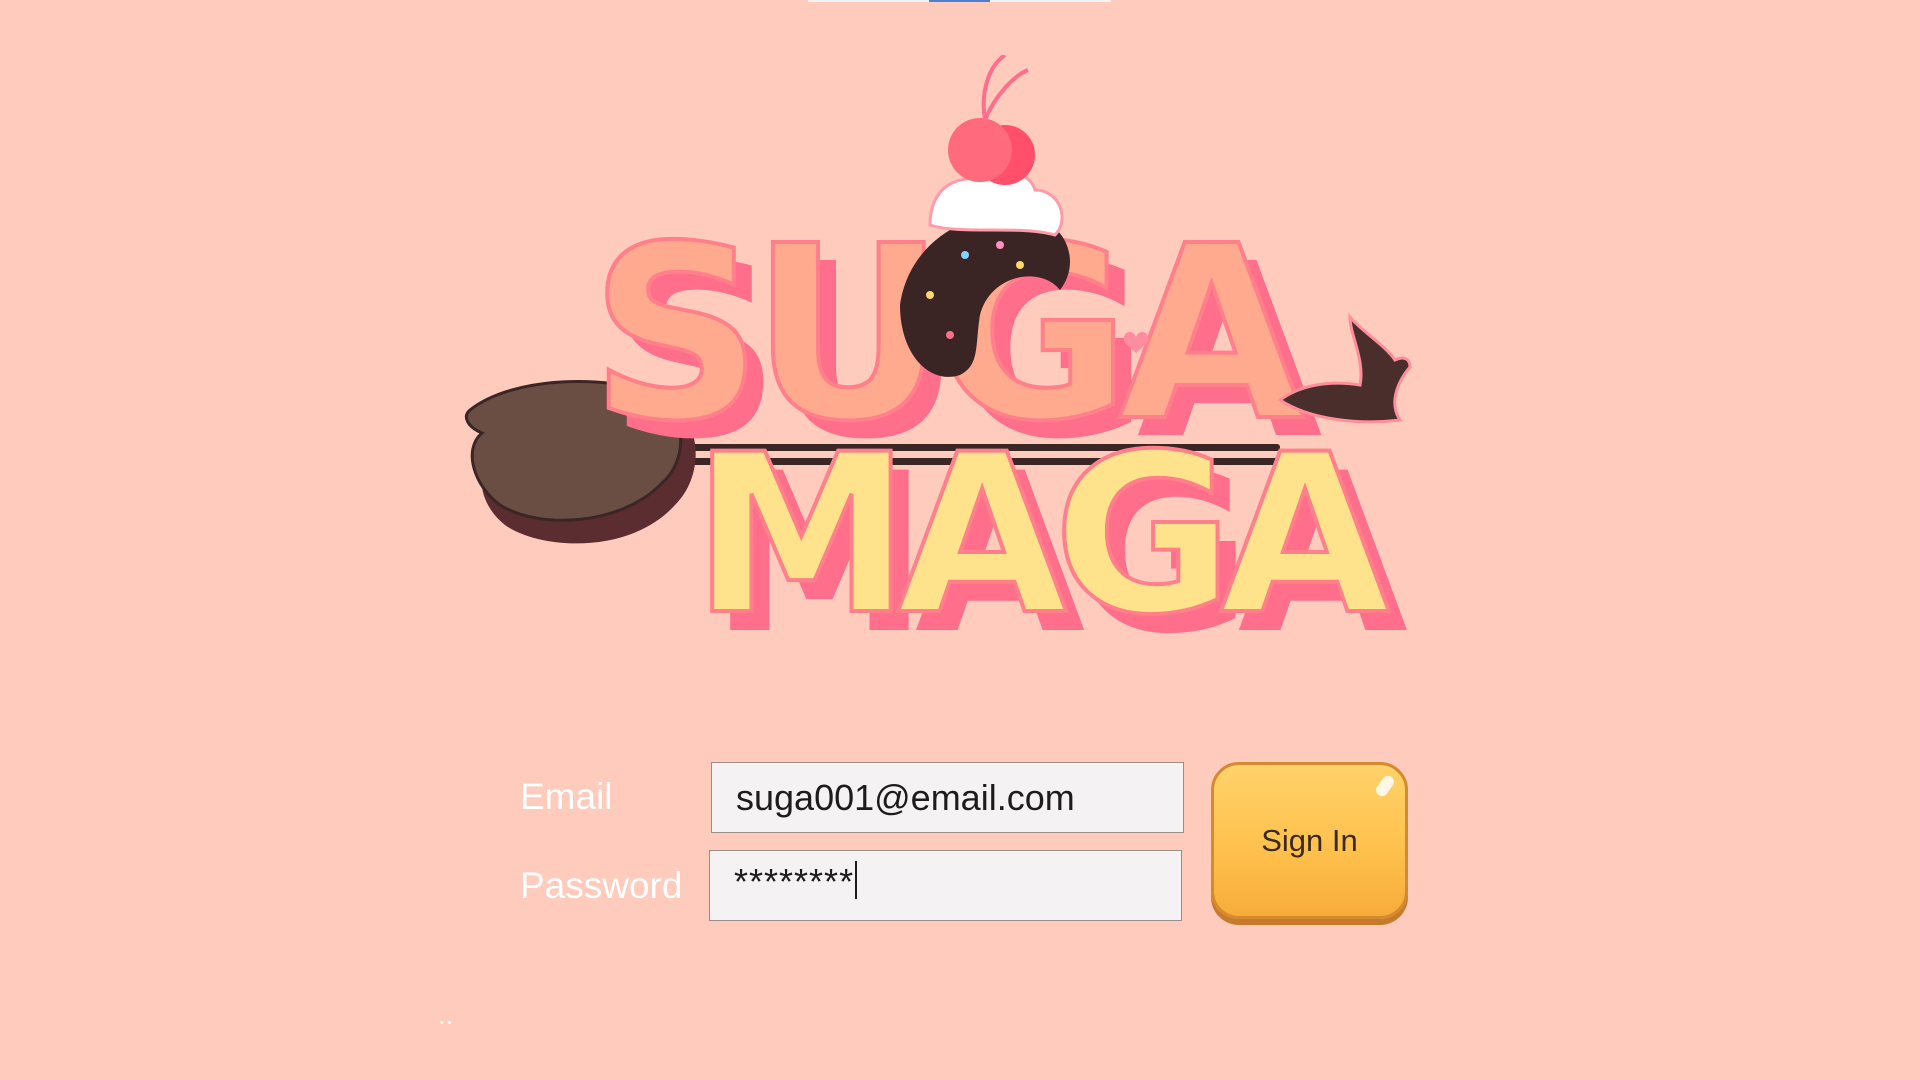 This screenshot has width=1920, height=1080. Describe the element at coordinates (446, 1014) in the screenshot. I see `status-dots: ..` at that location.